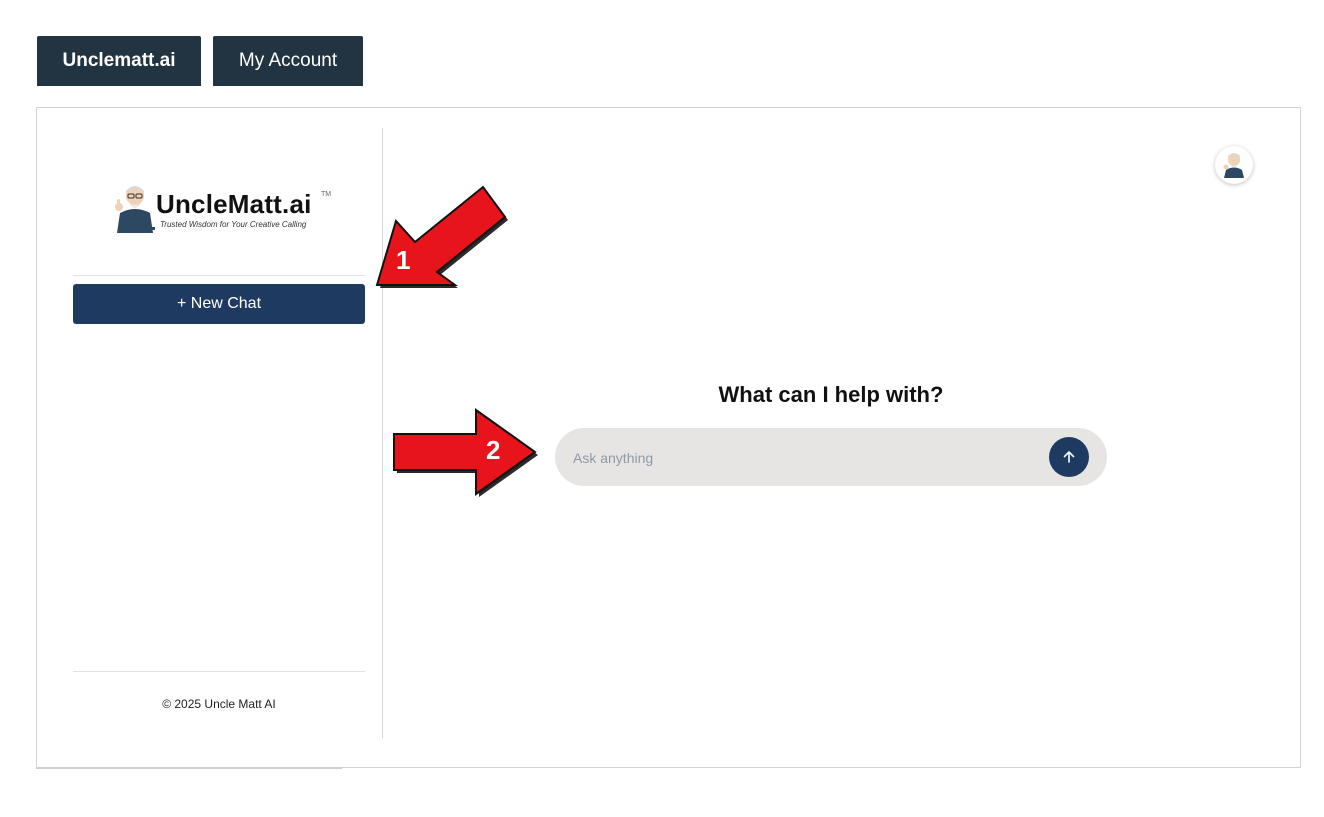  What do you see at coordinates (234, 204) in the screenshot?
I see `logo-wordmark: UncleMatt.ai` at bounding box center [234, 204].